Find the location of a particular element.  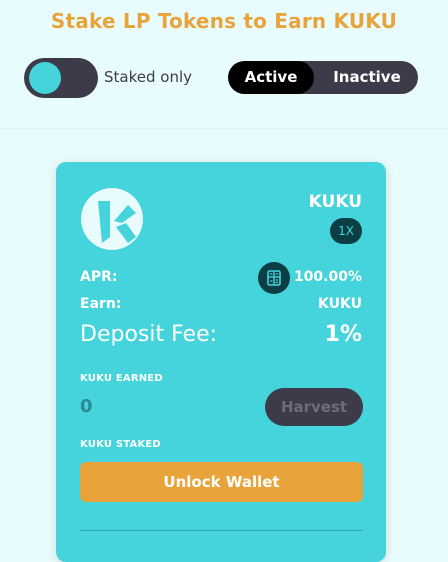

page-title: Stake LP Tokens to Earn KUKU is located at coordinates (224, 21).